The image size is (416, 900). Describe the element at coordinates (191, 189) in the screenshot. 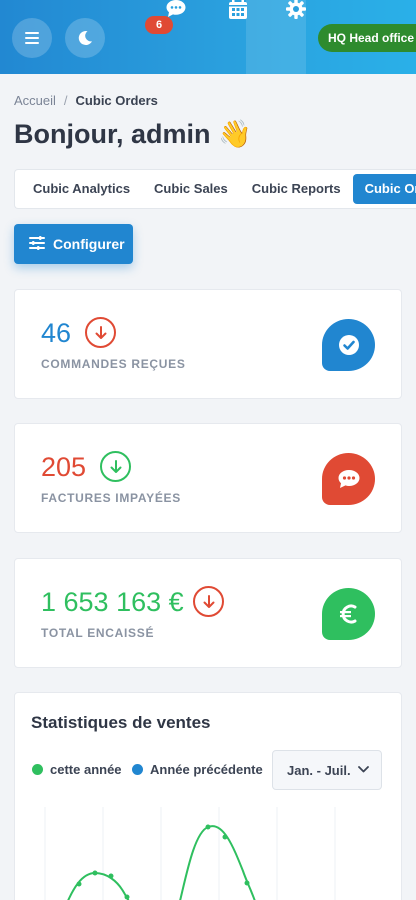

I see `tab-cubic-sales: Cubic Sales` at that location.